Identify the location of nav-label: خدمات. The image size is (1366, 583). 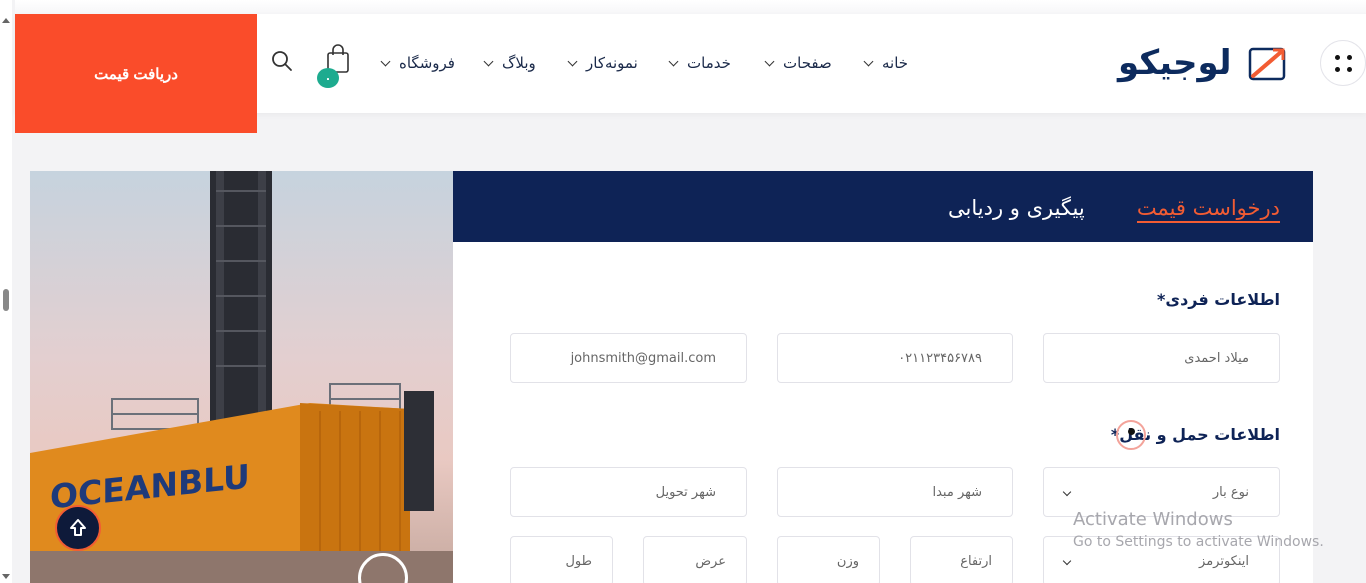
(709, 63).